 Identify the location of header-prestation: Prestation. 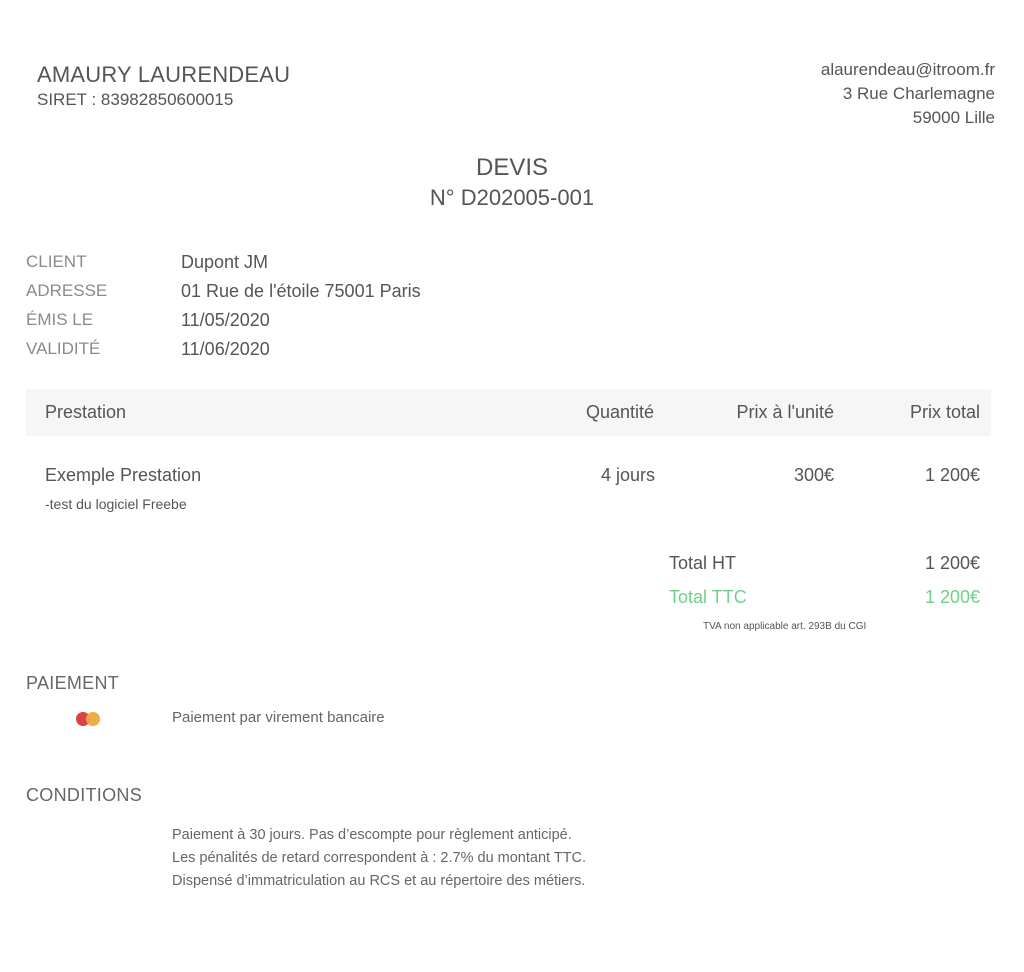
(86, 412).